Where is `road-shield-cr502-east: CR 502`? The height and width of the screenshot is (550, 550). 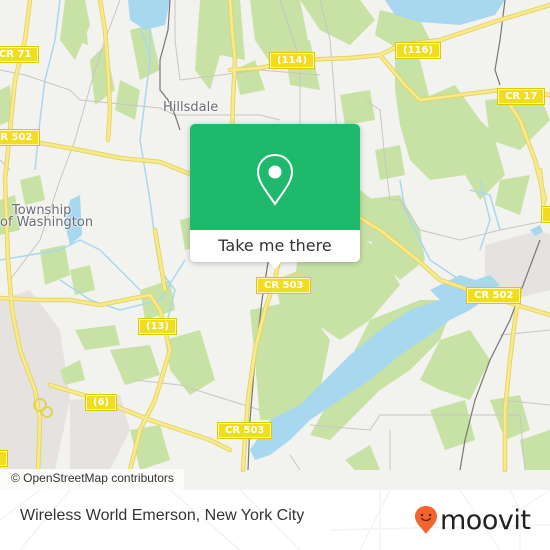
road-shield-cr502-east: CR 502 is located at coordinates (493, 295).